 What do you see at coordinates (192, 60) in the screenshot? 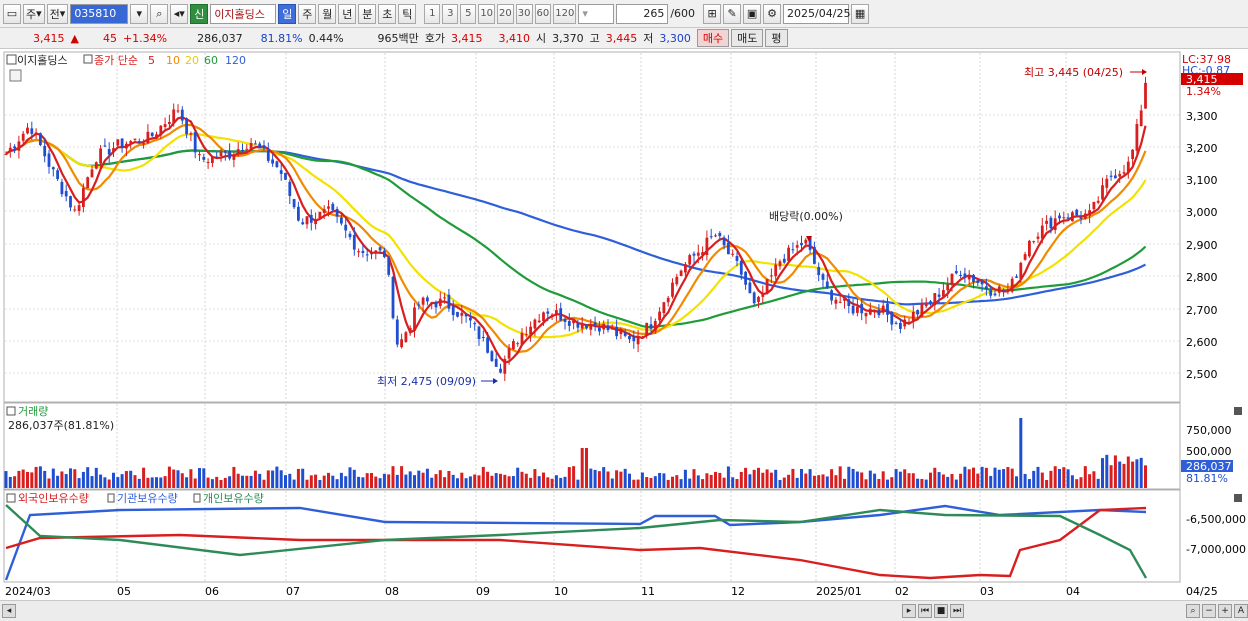
I see `legend-ma-20: 20` at bounding box center [192, 60].